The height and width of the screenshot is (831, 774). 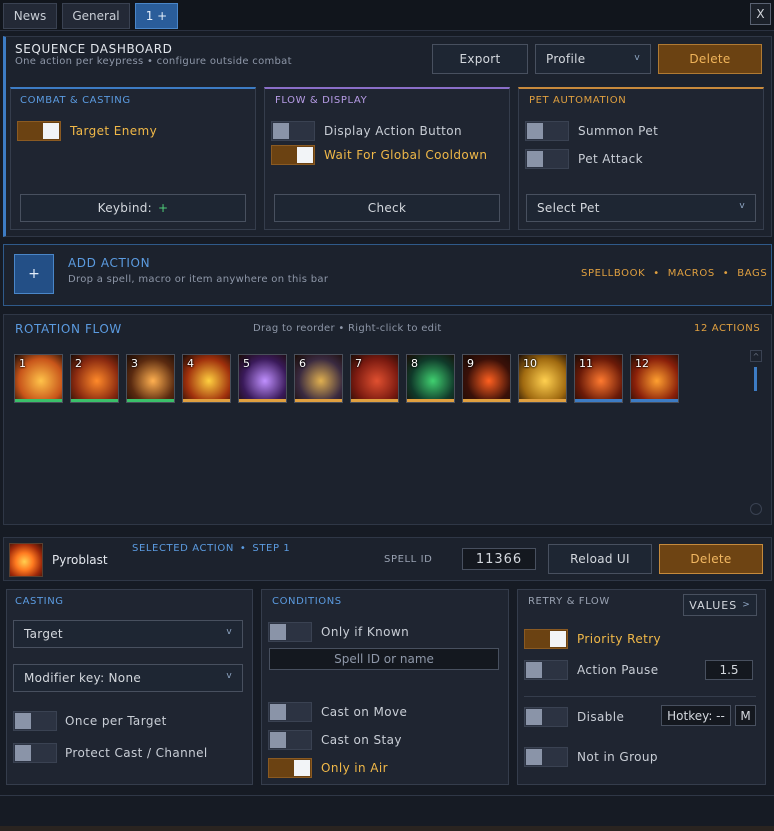 What do you see at coordinates (290, 632) in the screenshot?
I see `only-if-known-toggle` at bounding box center [290, 632].